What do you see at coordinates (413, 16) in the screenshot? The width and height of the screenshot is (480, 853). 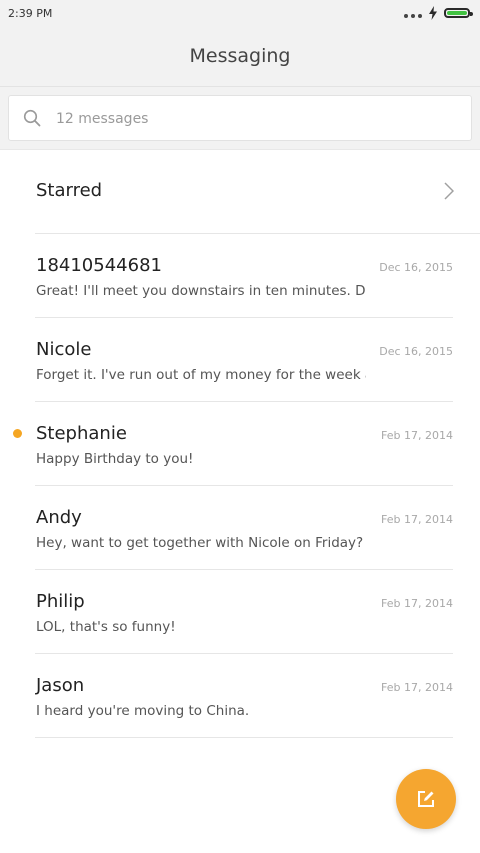 I see `more-dots-icon` at bounding box center [413, 16].